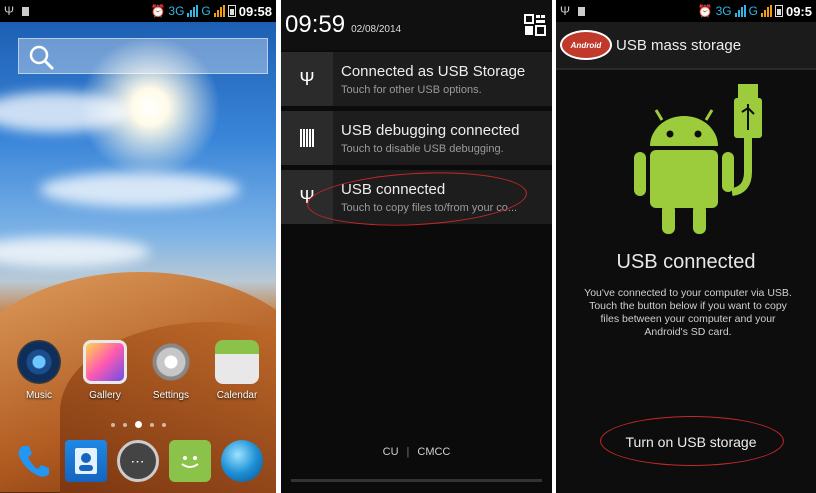  What do you see at coordinates (255, 11) in the screenshot?
I see `status-time: 09:58` at bounding box center [255, 11].